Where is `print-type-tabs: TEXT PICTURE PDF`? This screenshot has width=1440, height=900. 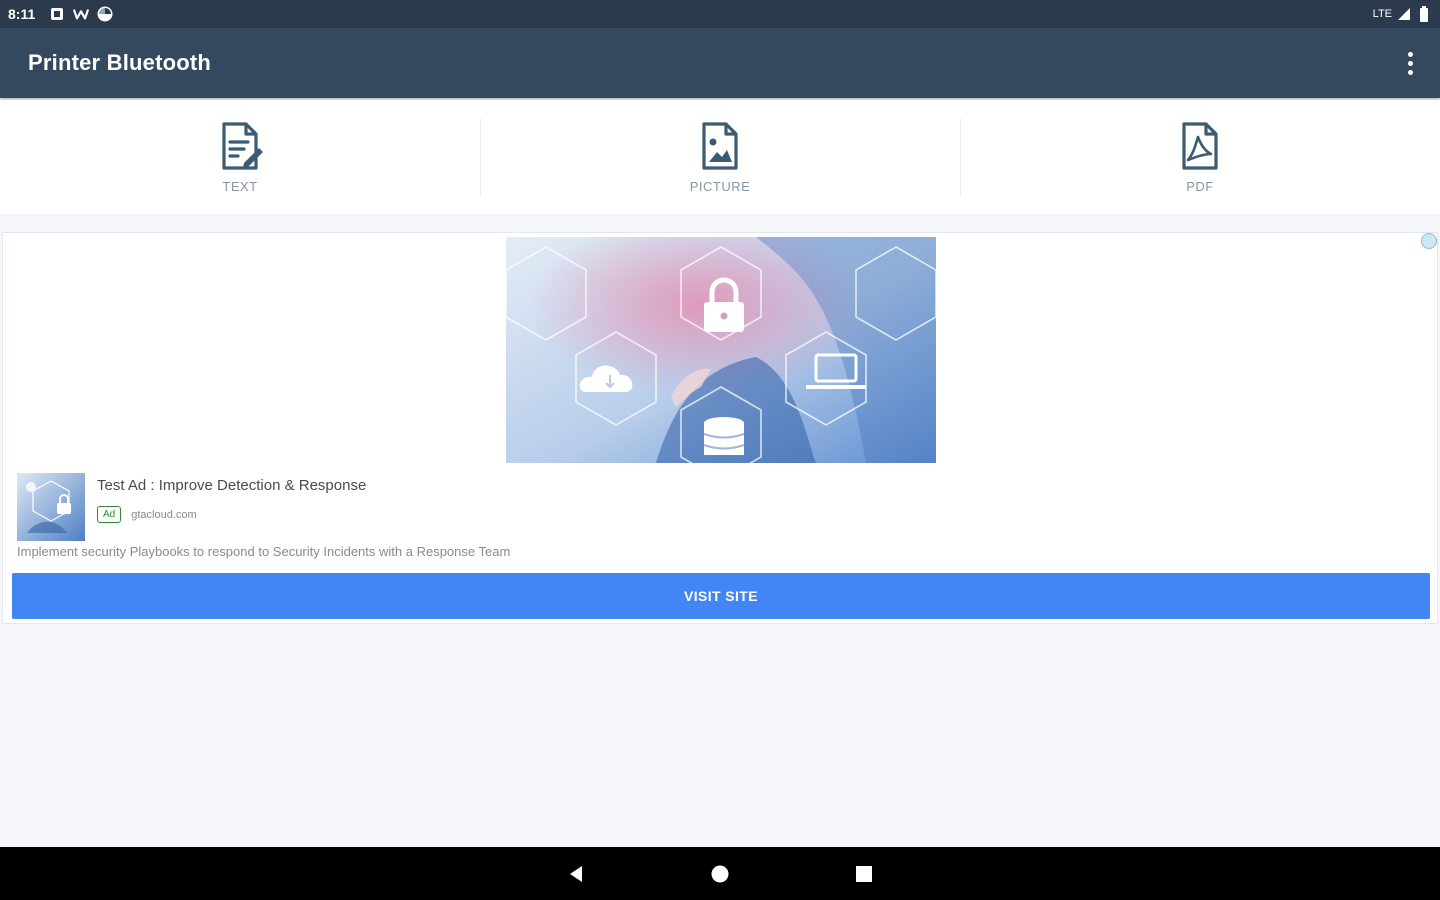
print-type-tabs: TEXT PICTURE PDF is located at coordinates (720, 157).